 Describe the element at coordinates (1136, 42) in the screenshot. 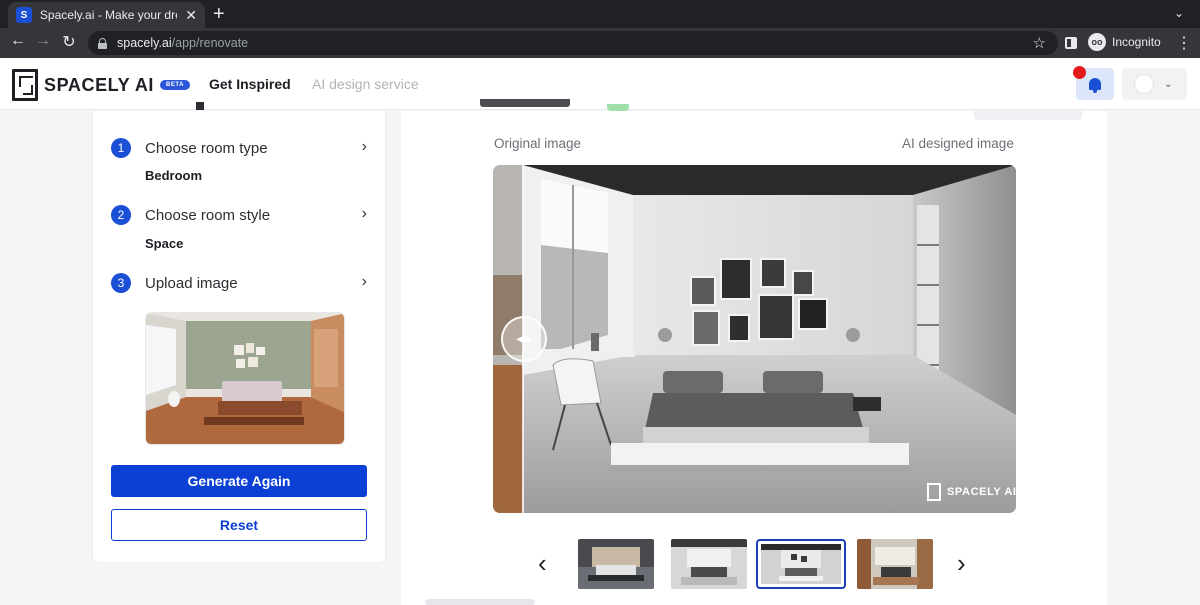

I see `incognito-label: Incognito` at that location.